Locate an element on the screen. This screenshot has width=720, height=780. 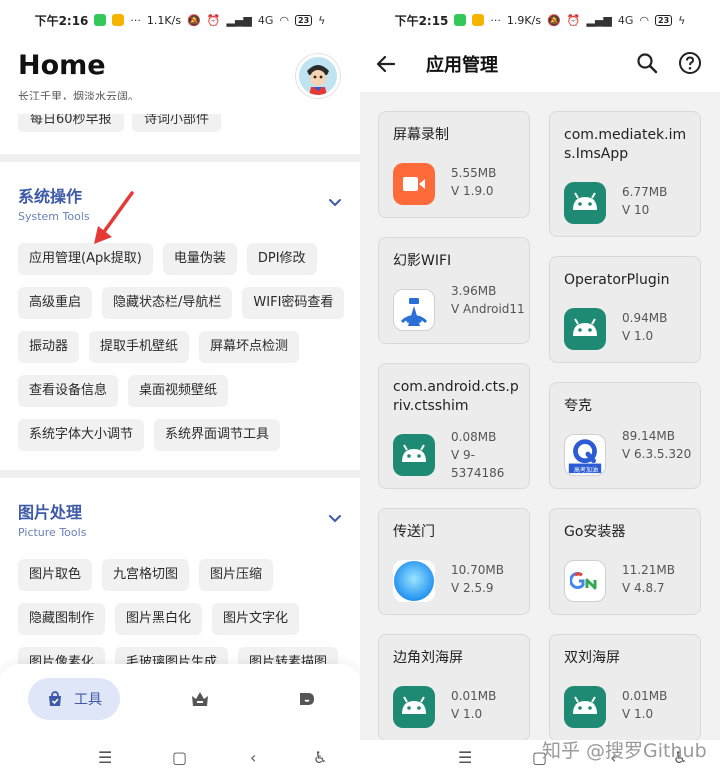
page-title: 应用管理 is located at coordinates (462, 65).